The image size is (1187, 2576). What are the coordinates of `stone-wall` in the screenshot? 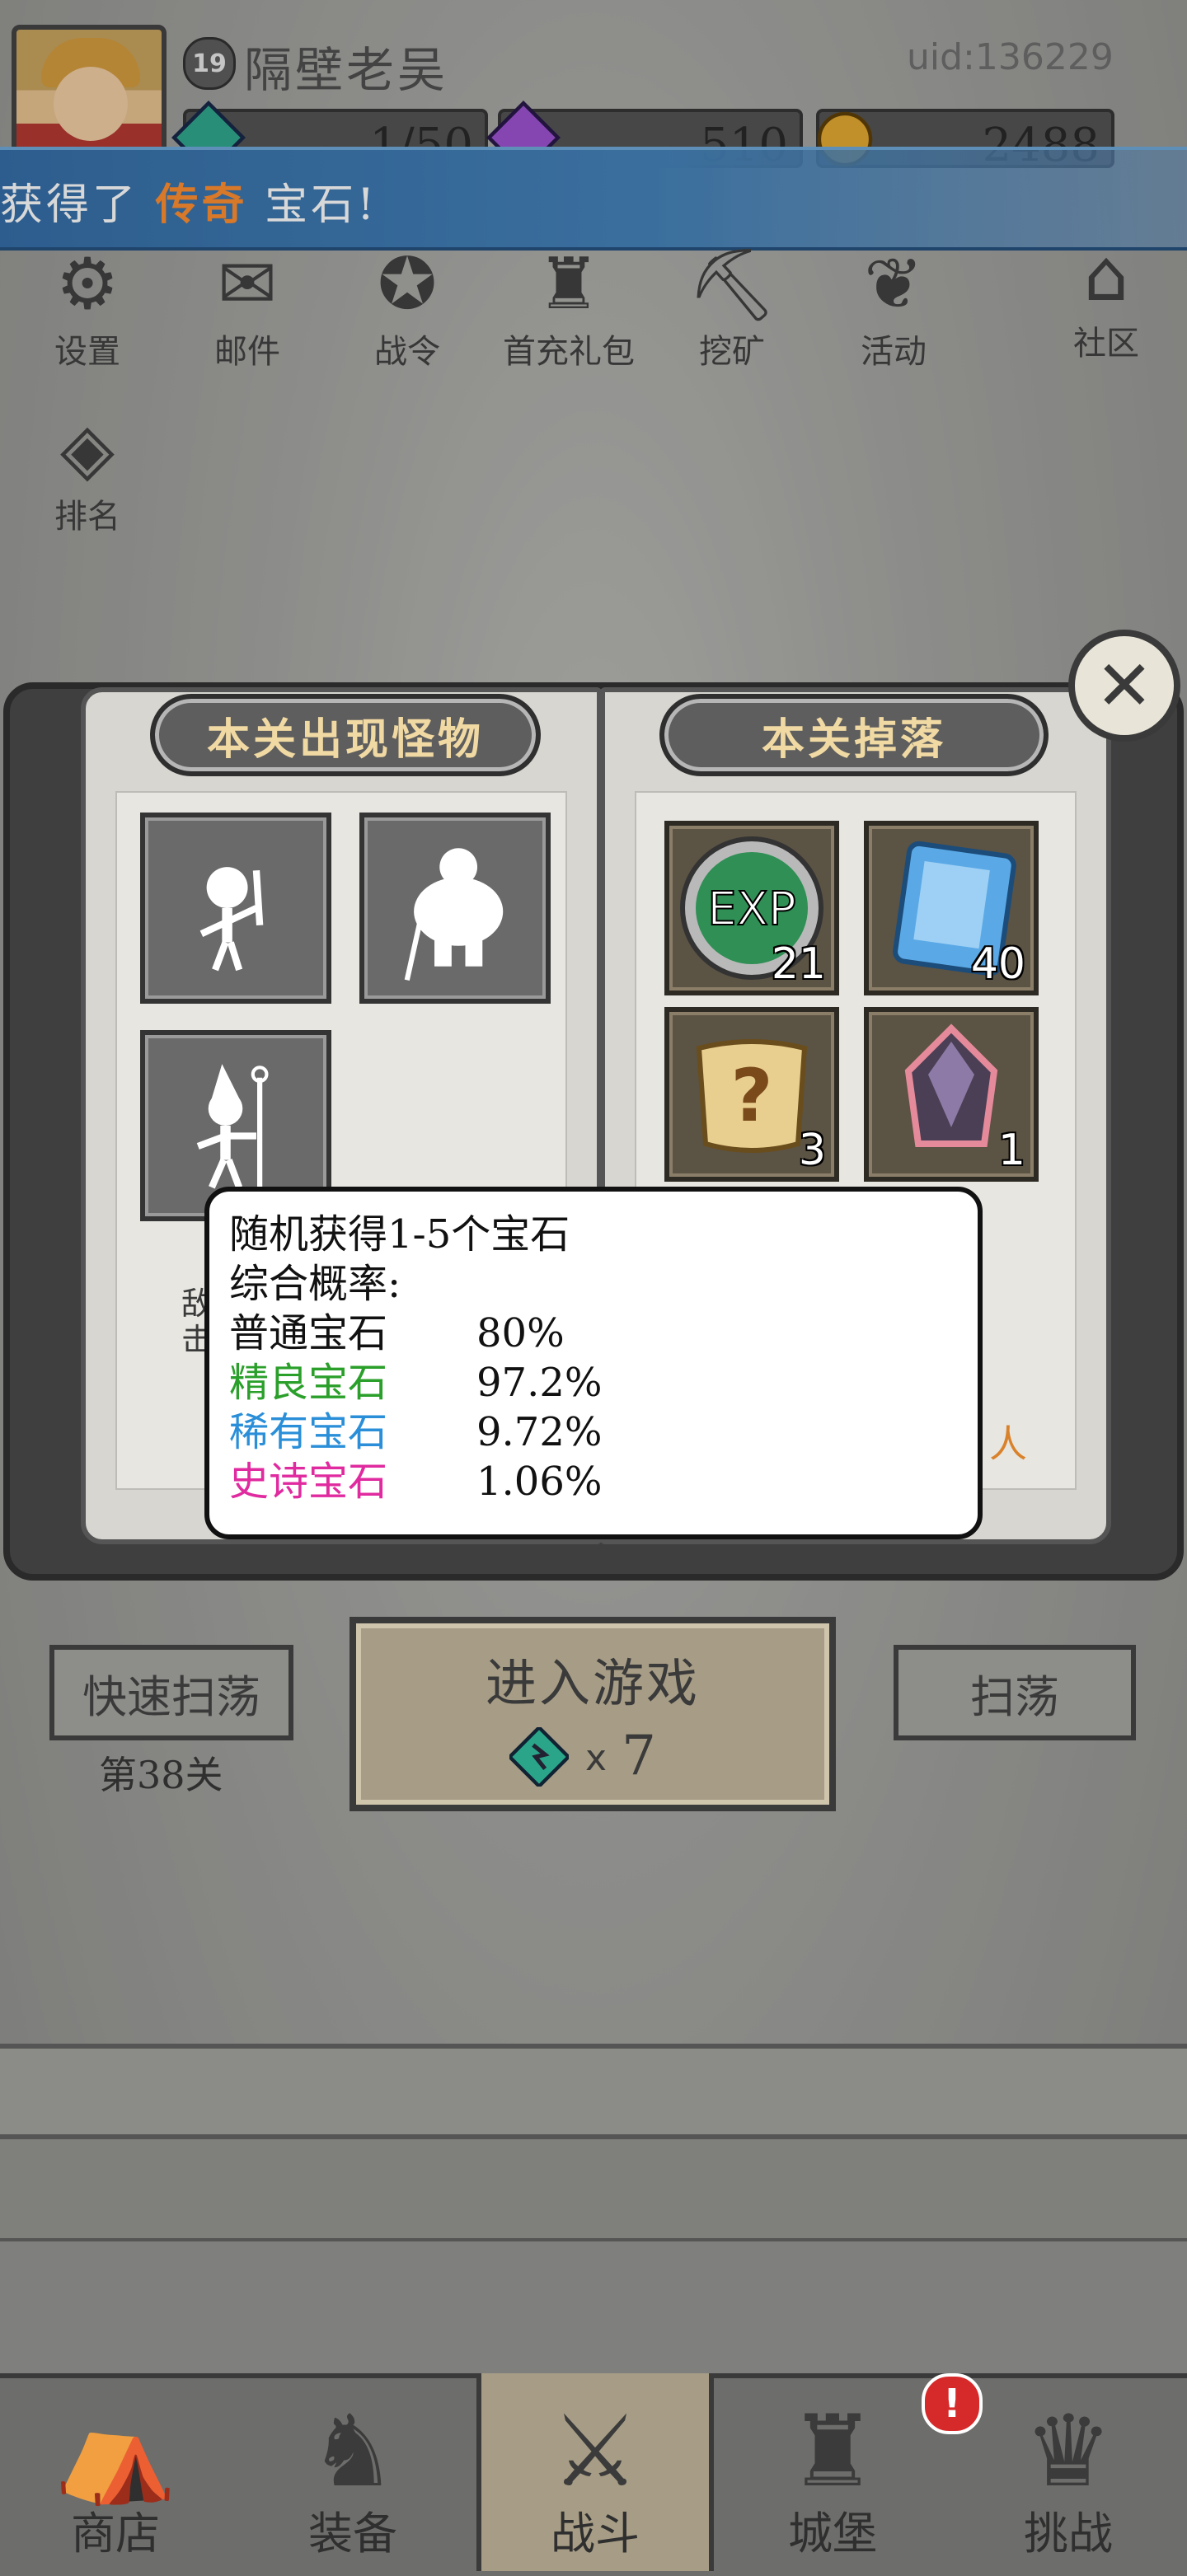 It's located at (593, 2315).